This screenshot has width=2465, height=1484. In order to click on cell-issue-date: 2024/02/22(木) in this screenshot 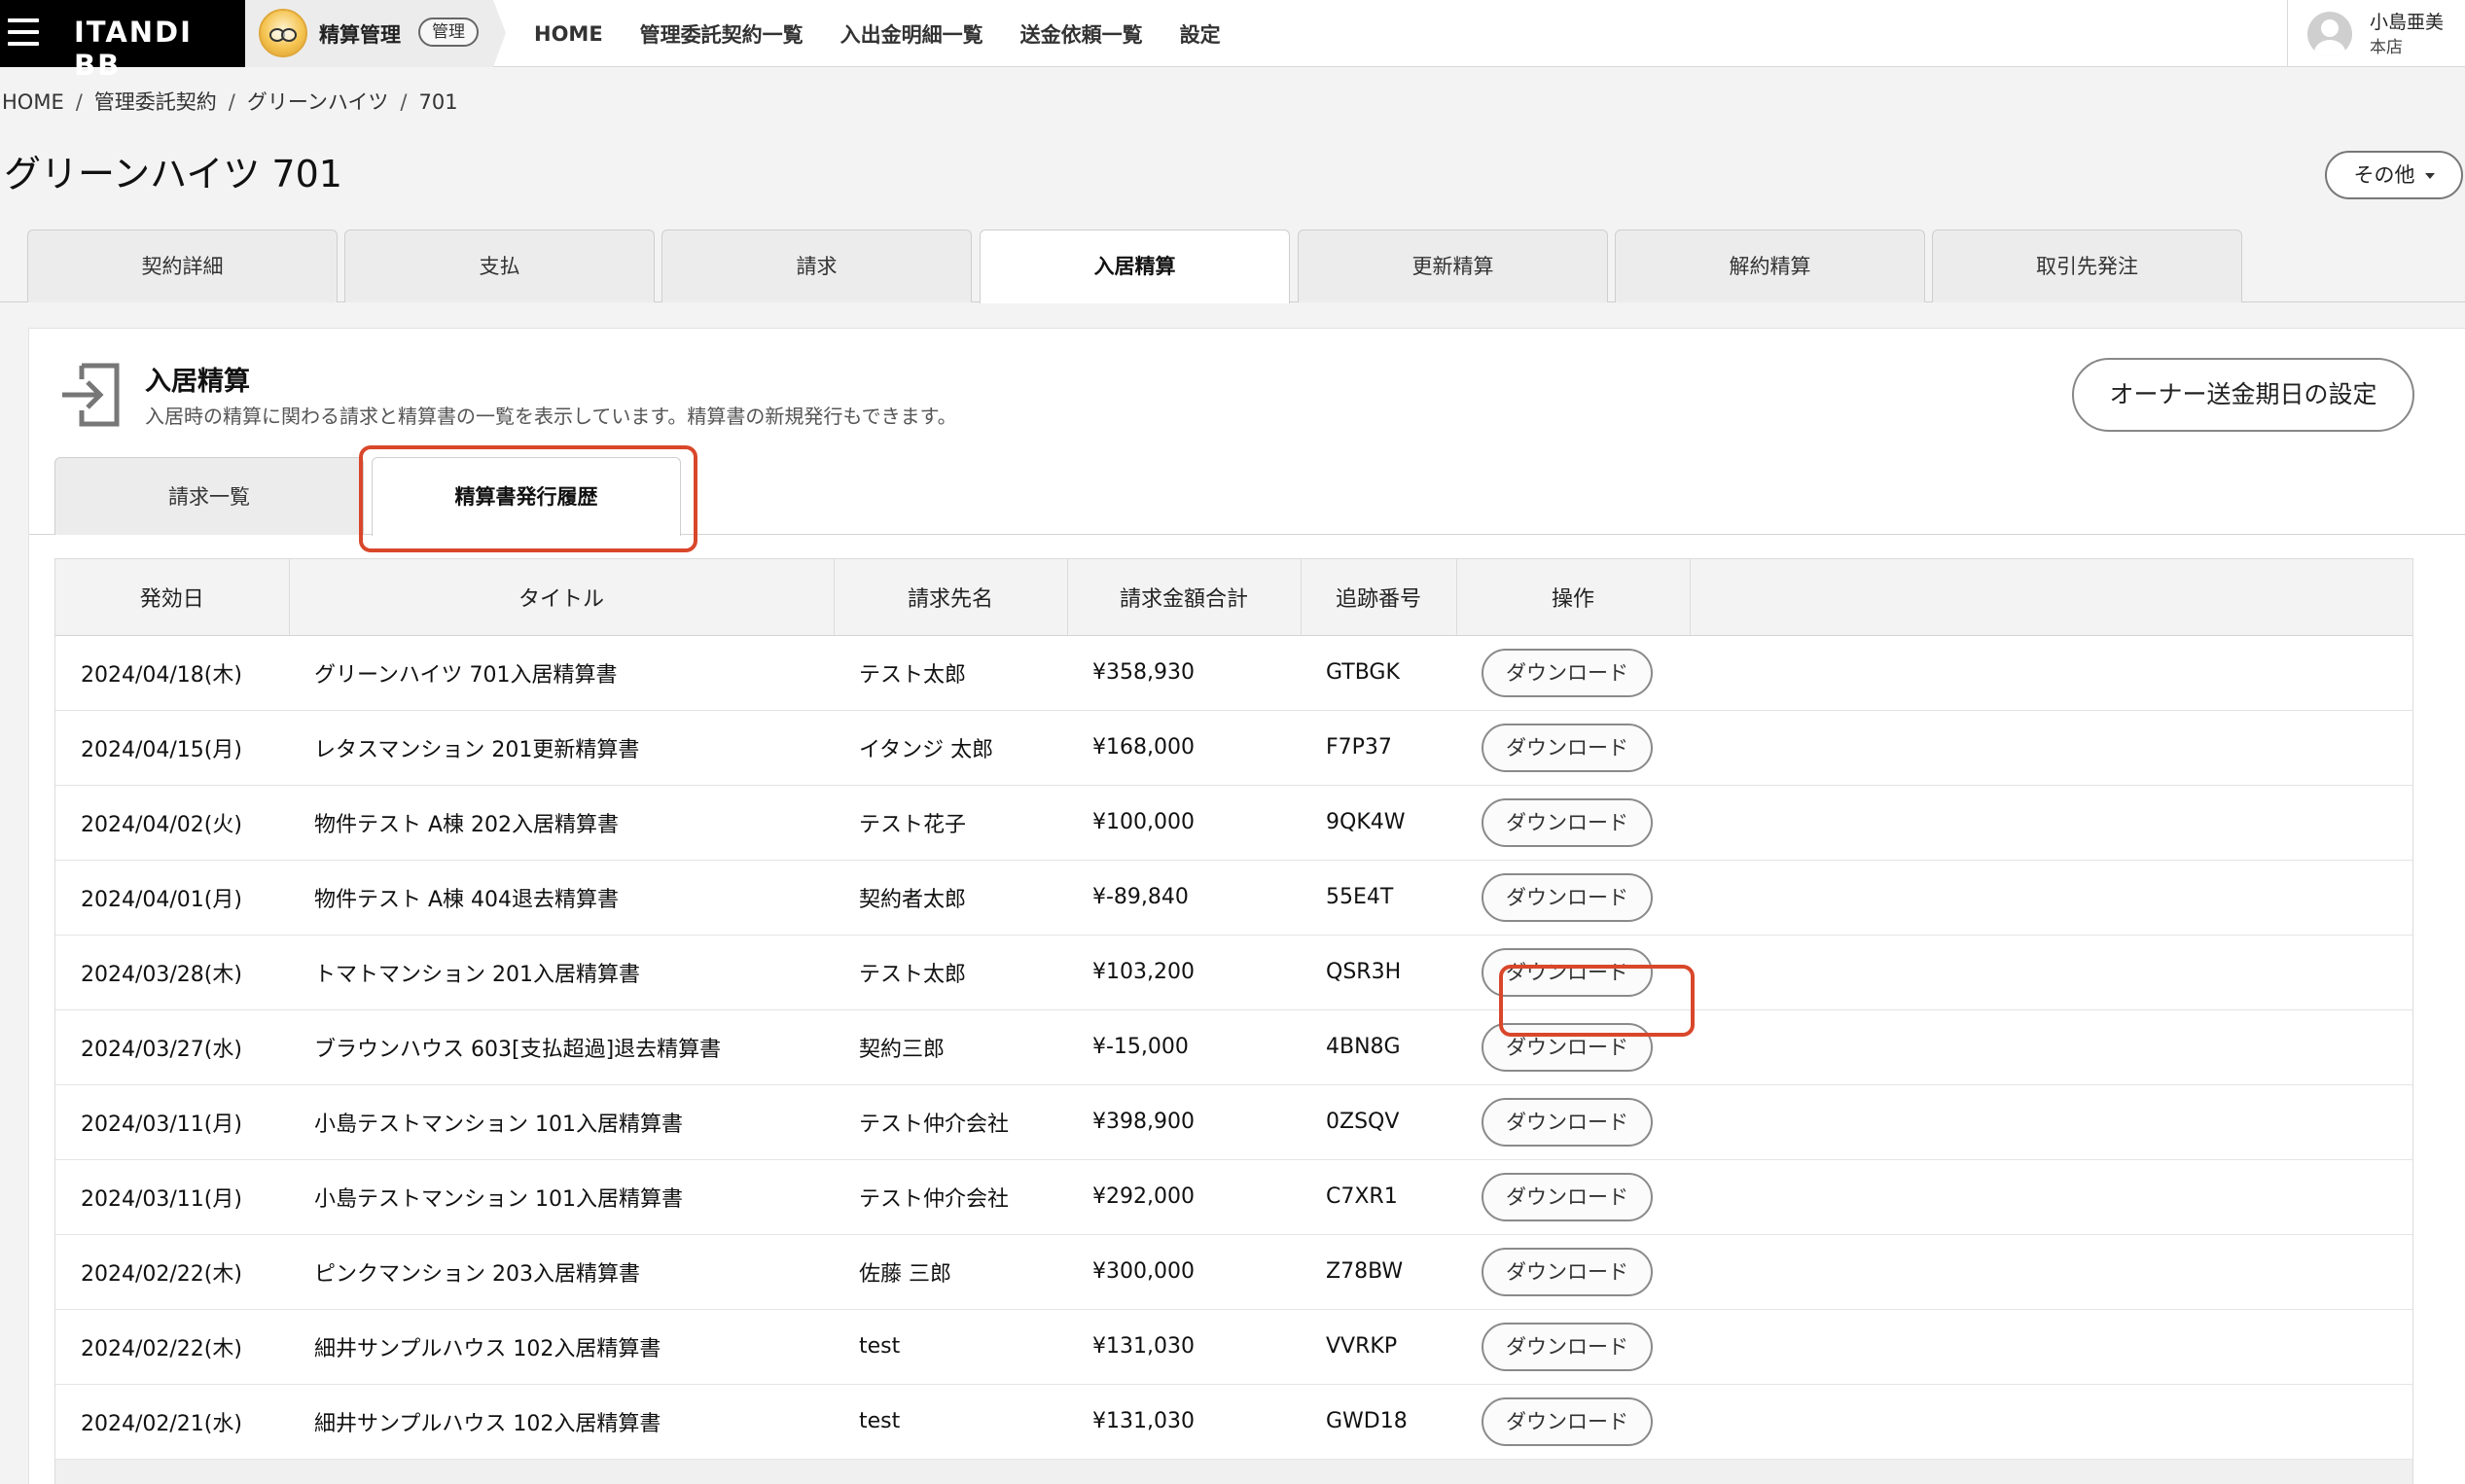, I will do `click(161, 1349)`.